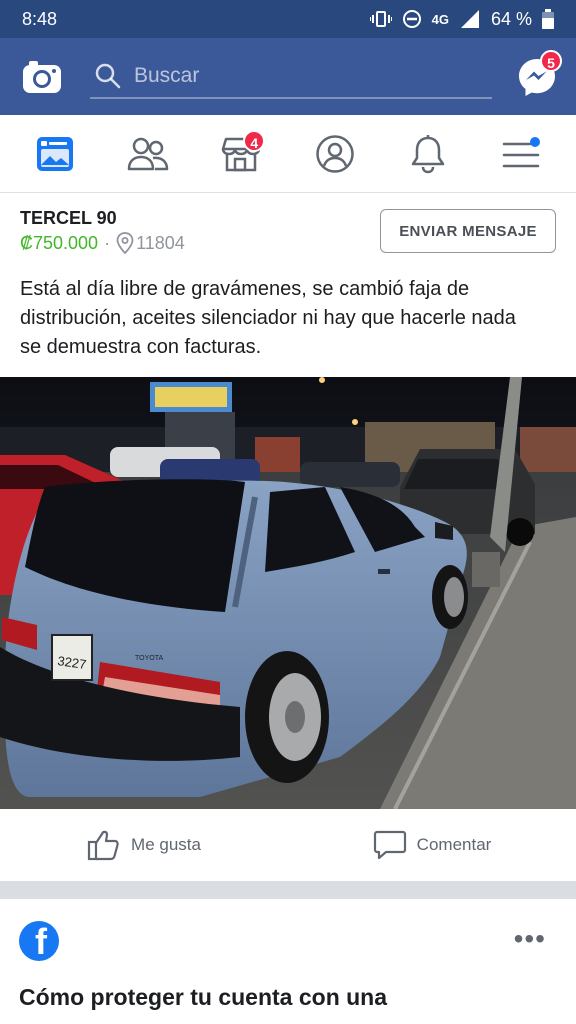 The height and width of the screenshot is (1024, 576). I want to click on search-icon, so click(108, 75).